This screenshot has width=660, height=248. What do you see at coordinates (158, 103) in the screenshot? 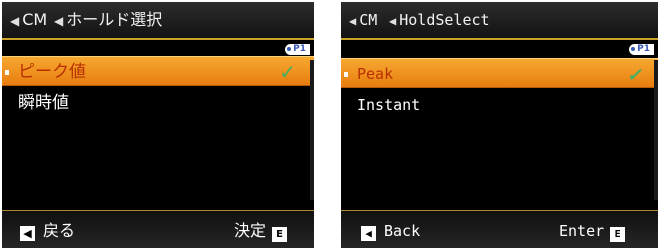
I see `menu-item-instant: 瞬時値` at bounding box center [158, 103].